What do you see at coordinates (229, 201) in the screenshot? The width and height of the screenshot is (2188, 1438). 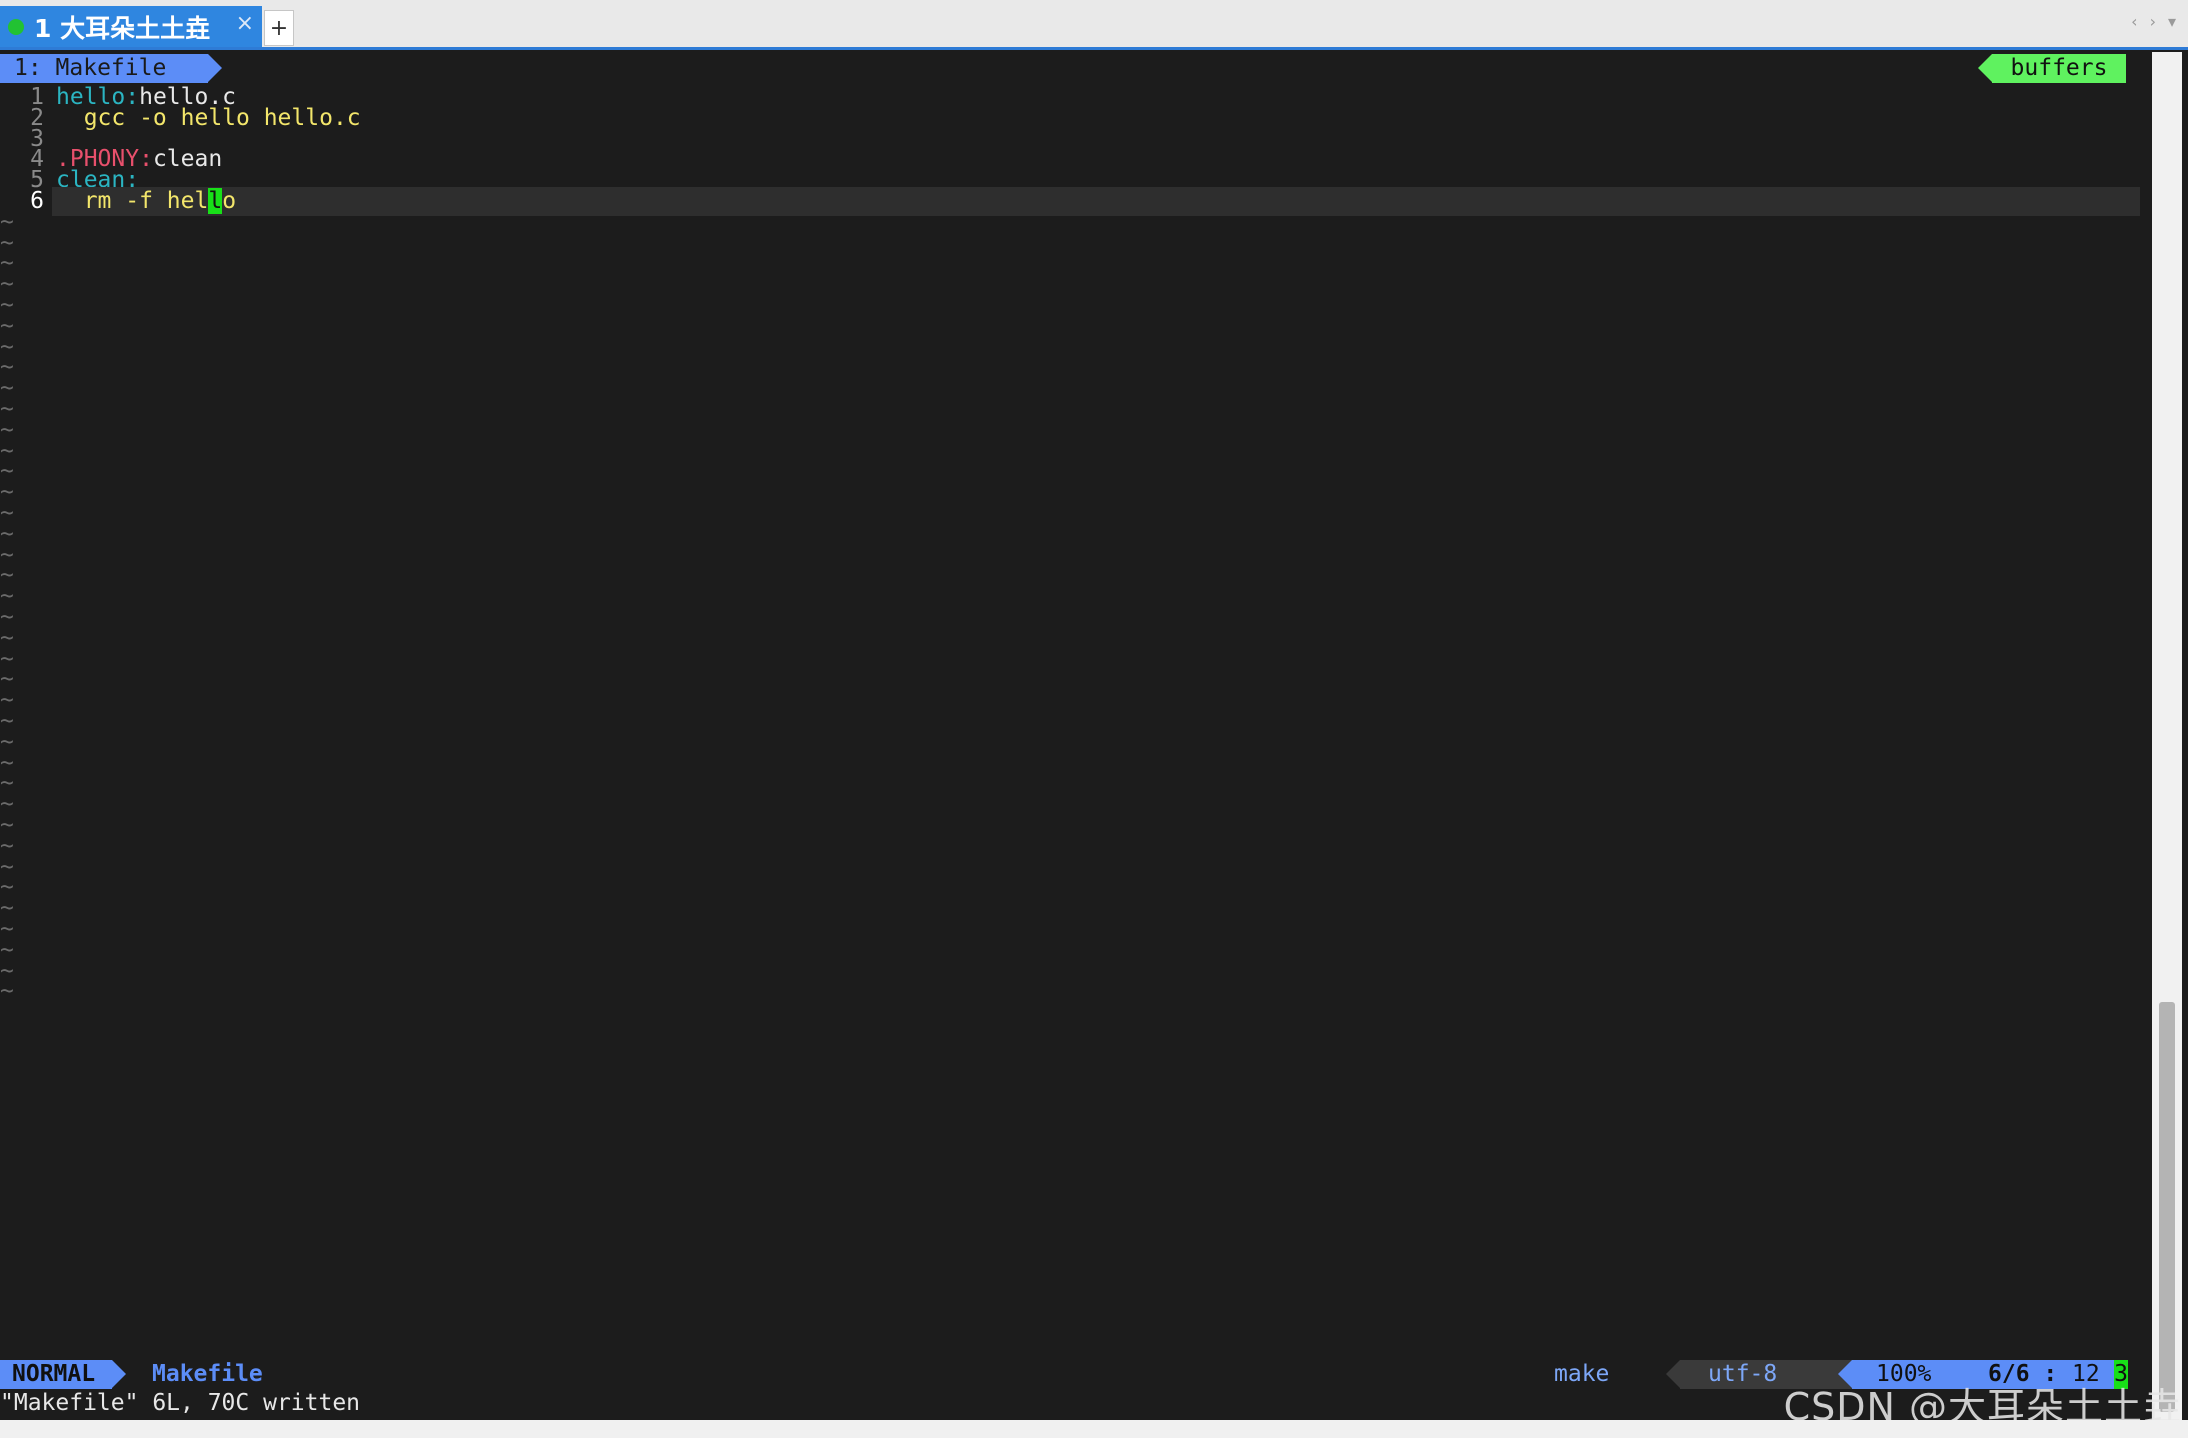 I see `code-token: o` at bounding box center [229, 201].